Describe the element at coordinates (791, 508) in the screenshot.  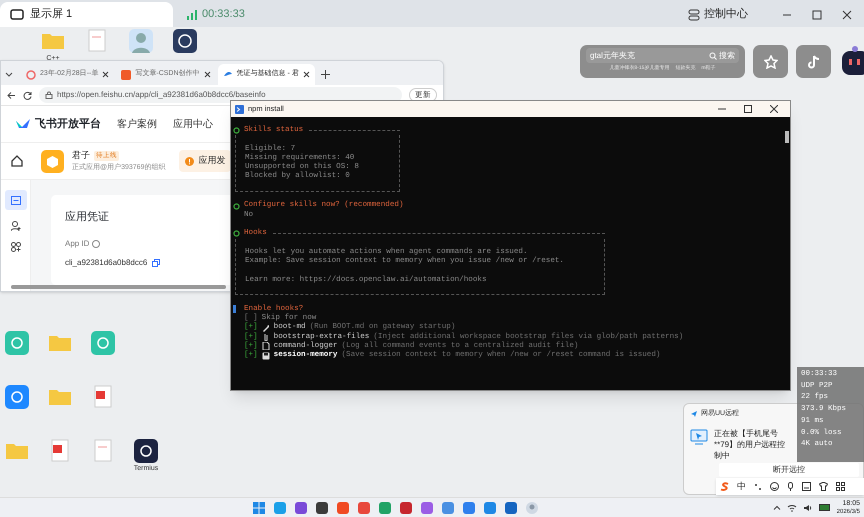
I see `wifi-icon` at that location.